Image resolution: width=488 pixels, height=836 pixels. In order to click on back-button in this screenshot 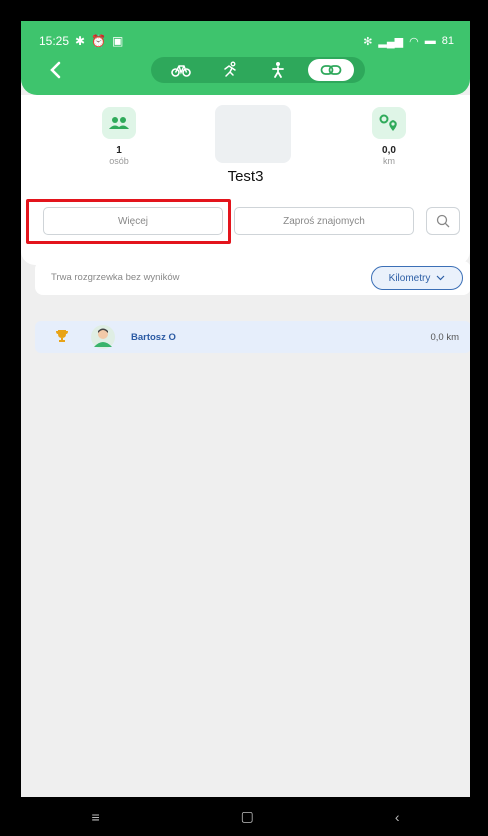, I will do `click(56, 71)`.